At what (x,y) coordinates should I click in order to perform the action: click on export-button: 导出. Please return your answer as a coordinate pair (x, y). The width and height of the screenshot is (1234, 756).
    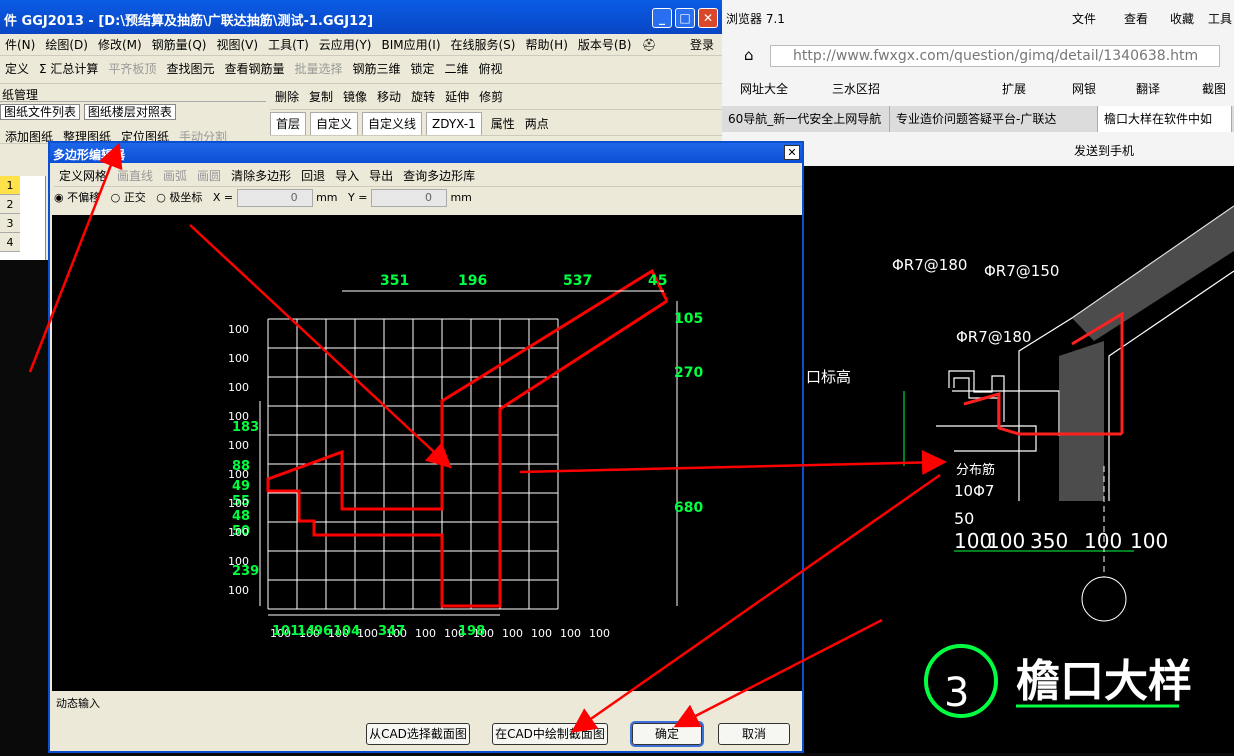
    Looking at the image, I should click on (381, 175).